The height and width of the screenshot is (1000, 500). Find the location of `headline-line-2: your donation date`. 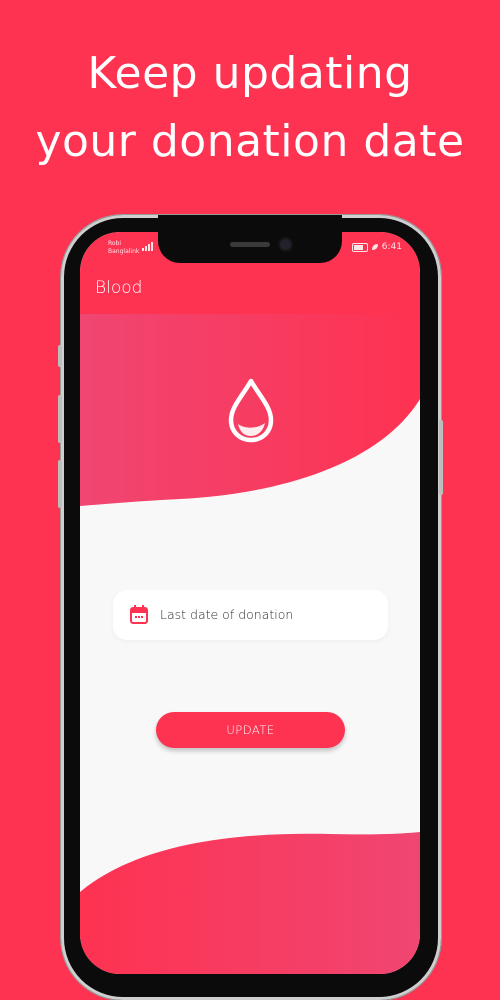

headline-line-2: your donation date is located at coordinates (250, 141).